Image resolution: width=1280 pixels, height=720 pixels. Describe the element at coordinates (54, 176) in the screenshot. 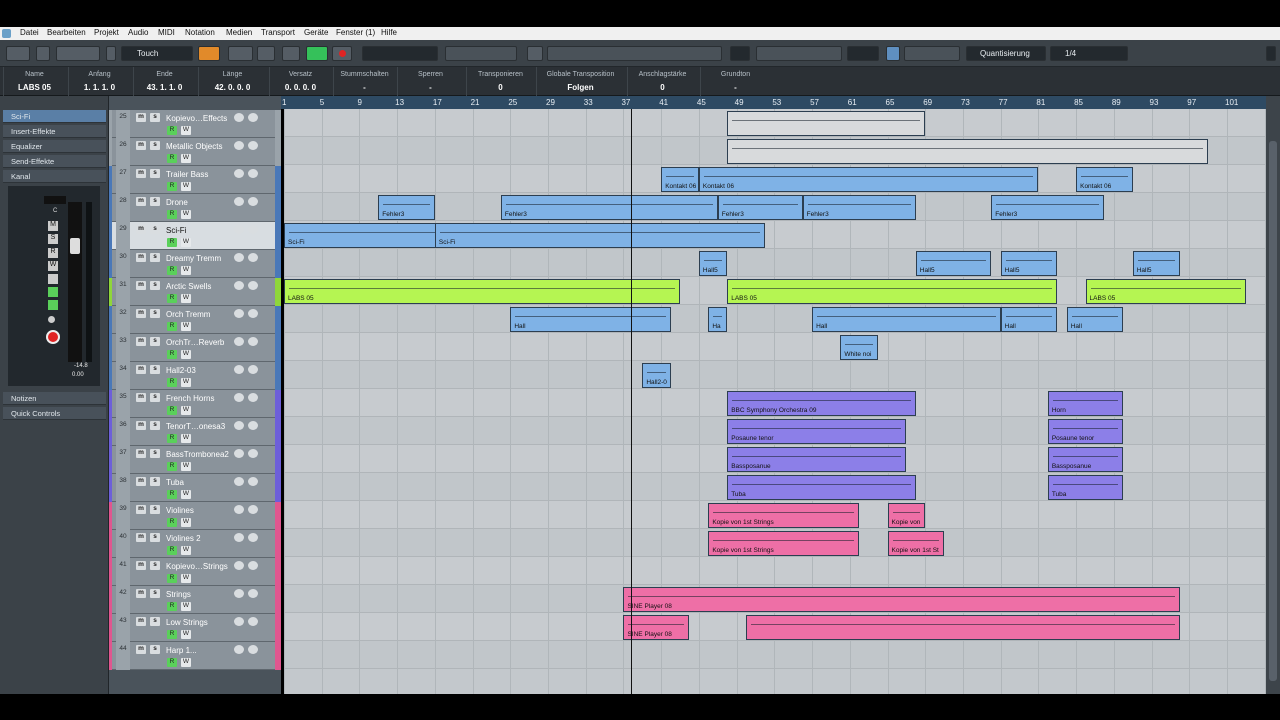

I see `inspector-channel-section: Kanal` at that location.